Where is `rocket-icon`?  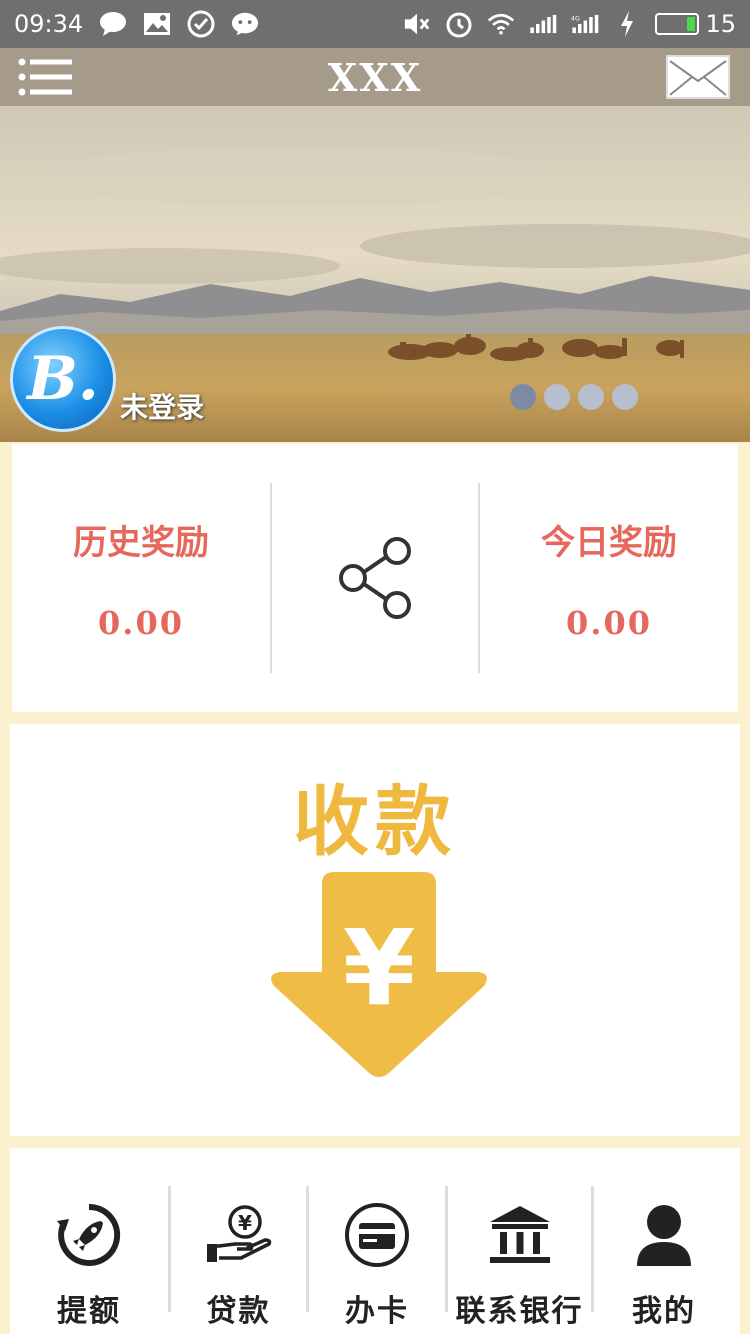
rocket-icon is located at coordinates (89, 1235).